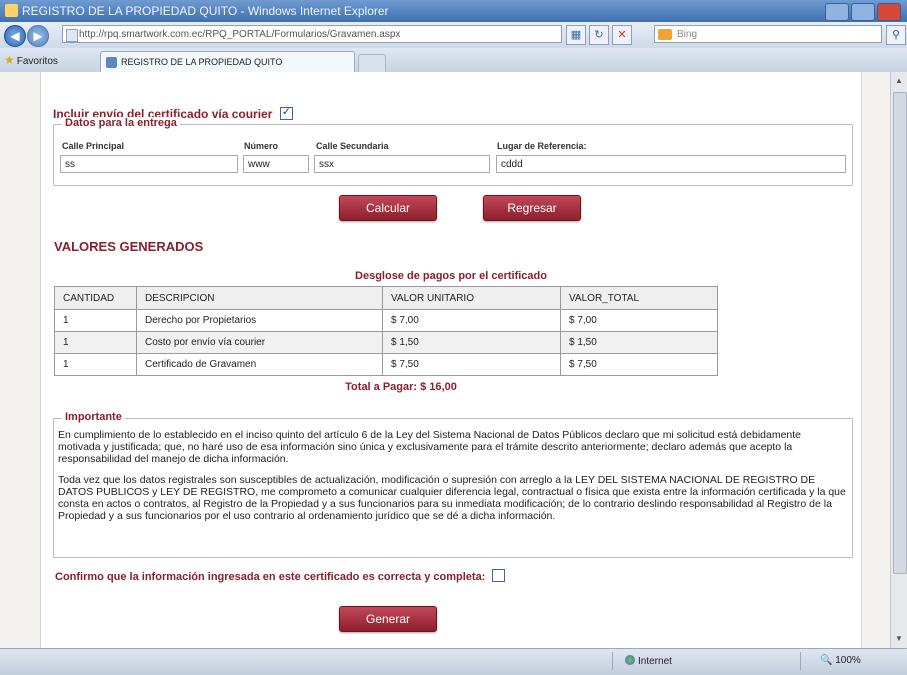 This screenshot has width=907, height=675. I want to click on browser-tab: REGISTRO DE LA PROPIEDAD QUITO, so click(227, 61).